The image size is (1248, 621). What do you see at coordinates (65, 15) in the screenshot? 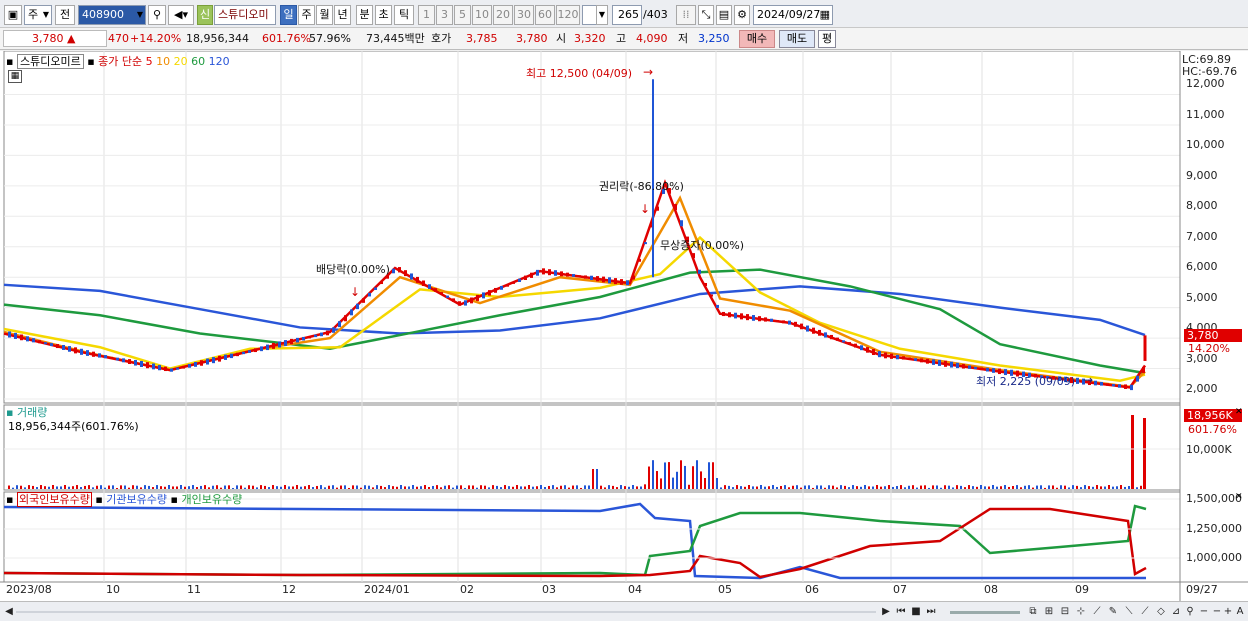
I see `prev-button: 전` at bounding box center [65, 15].